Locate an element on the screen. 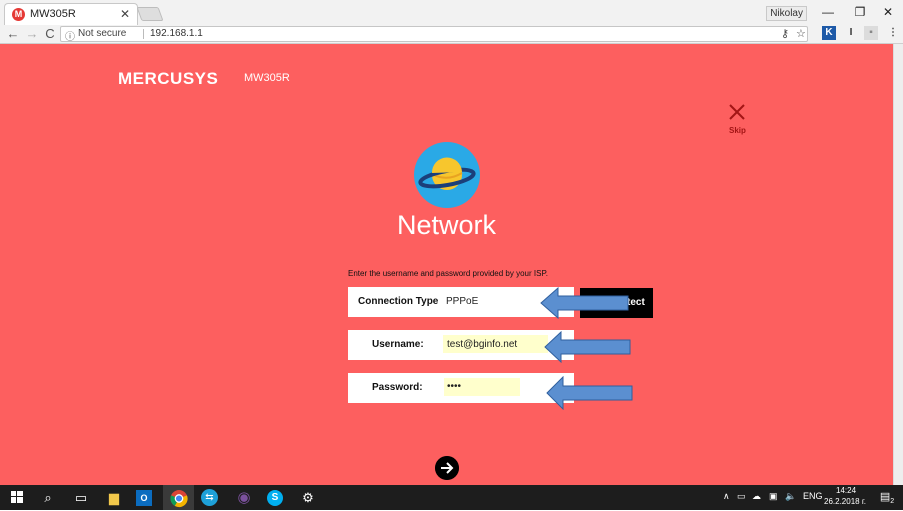 The width and height of the screenshot is (903, 511). next-arrow-button is located at coordinates (447, 468).